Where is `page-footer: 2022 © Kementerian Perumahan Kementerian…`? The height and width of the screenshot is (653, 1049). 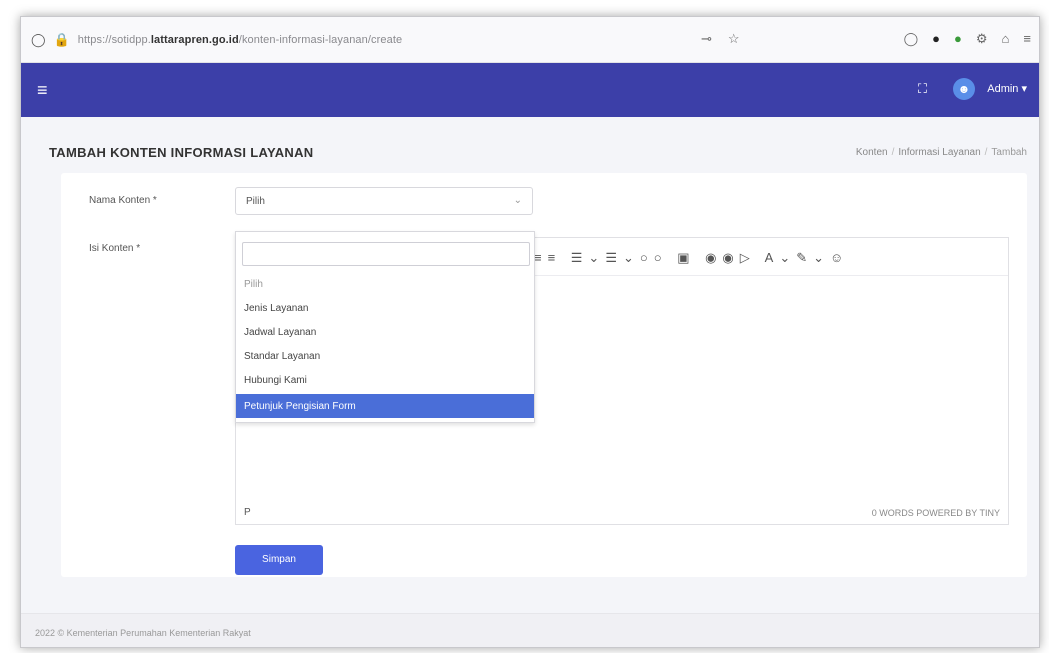
page-footer: 2022 © Kementerian Perumahan Kementerian… is located at coordinates (530, 630).